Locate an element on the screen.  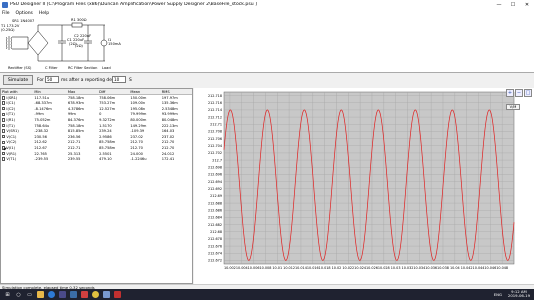
vm-button: V/M is located at coordinates (513, 107).